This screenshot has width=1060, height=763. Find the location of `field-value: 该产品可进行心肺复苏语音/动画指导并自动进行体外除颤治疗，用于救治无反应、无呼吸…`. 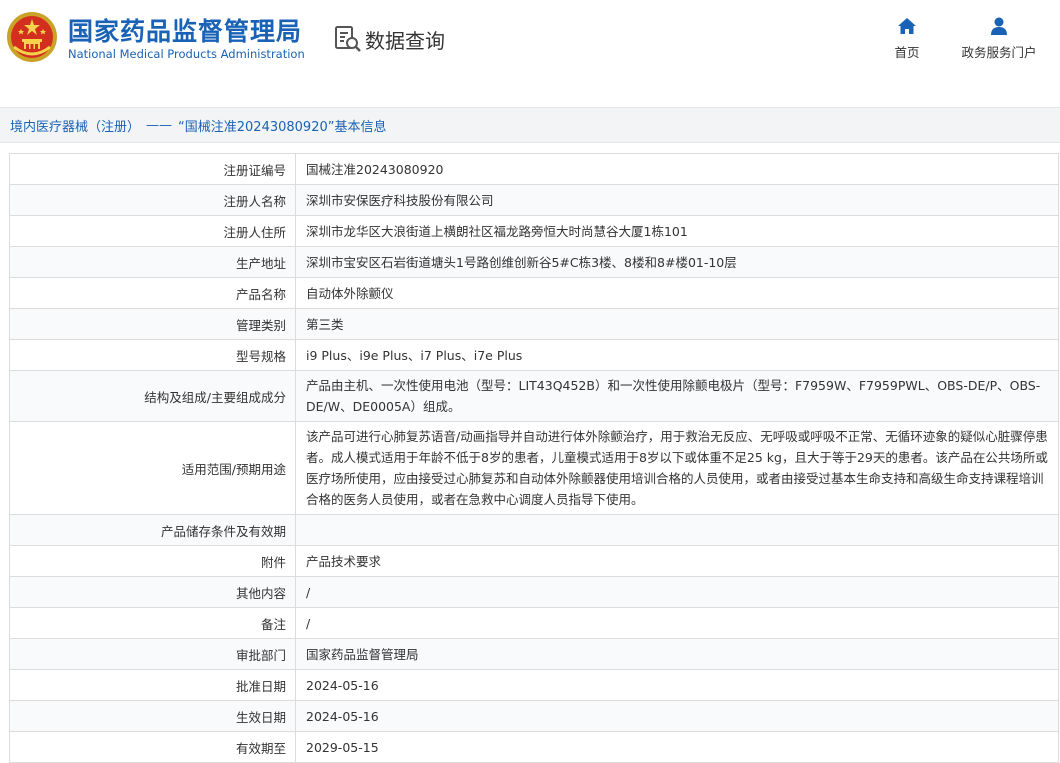

field-value: 该产品可进行心肺复苏语音/动画指导并自动进行体外除颤治疗，用于救治无反应、无呼吸… is located at coordinates (677, 468).